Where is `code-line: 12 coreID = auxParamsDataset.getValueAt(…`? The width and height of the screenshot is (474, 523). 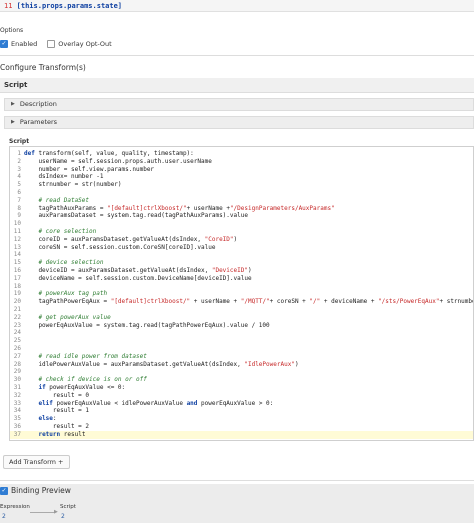 code-line: 12 coreID = auxParamsDataset.getValueAt(… is located at coordinates (241, 239).